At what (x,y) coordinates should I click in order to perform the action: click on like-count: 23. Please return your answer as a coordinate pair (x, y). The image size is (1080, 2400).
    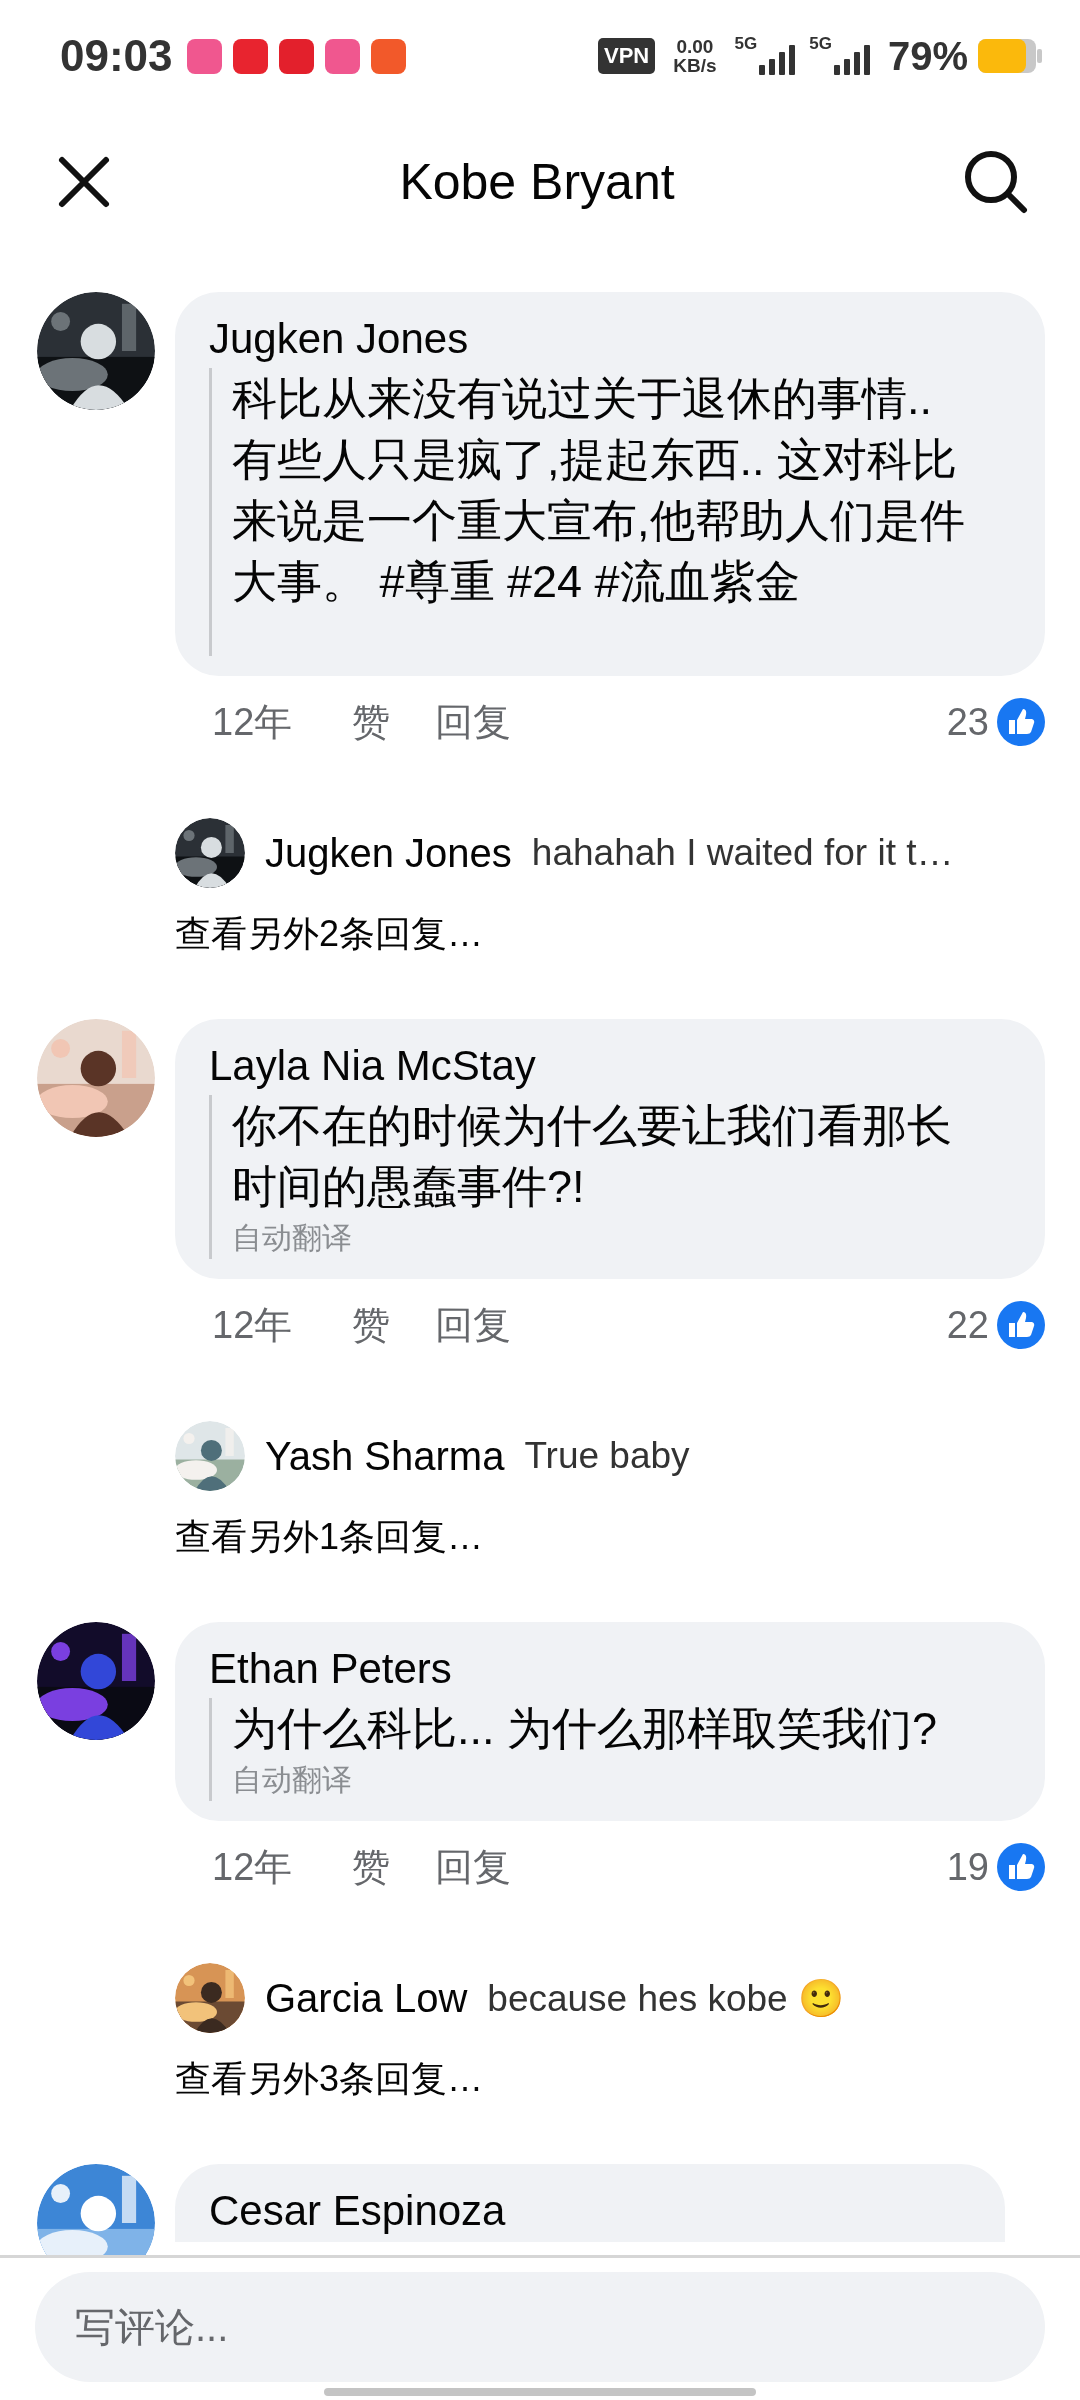
    Looking at the image, I should click on (967, 722).